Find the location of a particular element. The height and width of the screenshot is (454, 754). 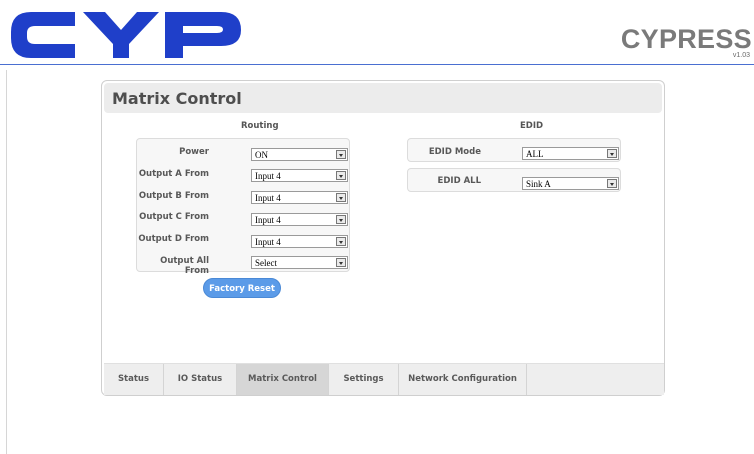

output-all-select: Select is located at coordinates (299, 262).